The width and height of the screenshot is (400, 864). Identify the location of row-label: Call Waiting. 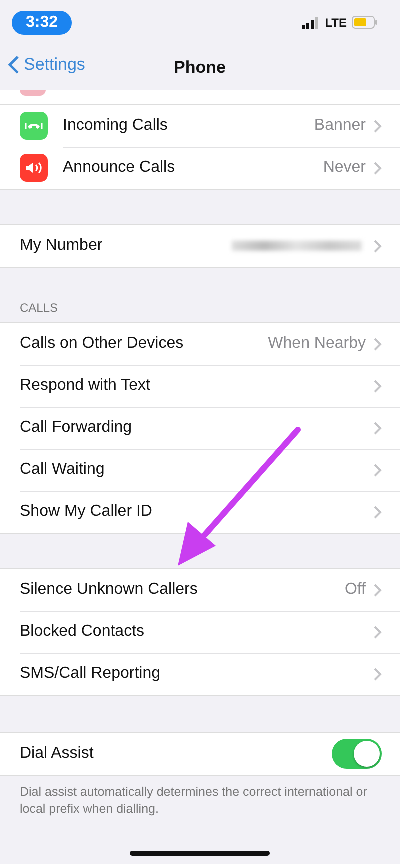
(63, 470).